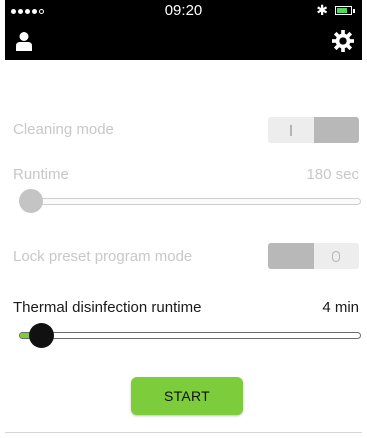  I want to click on bottom-divider, so click(183, 432).